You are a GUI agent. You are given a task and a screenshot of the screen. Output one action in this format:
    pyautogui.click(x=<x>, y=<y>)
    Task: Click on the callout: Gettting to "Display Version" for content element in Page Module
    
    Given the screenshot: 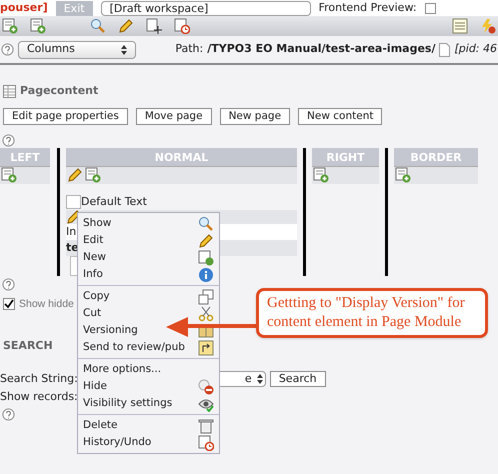 What is the action you would take?
    pyautogui.click(x=372, y=313)
    